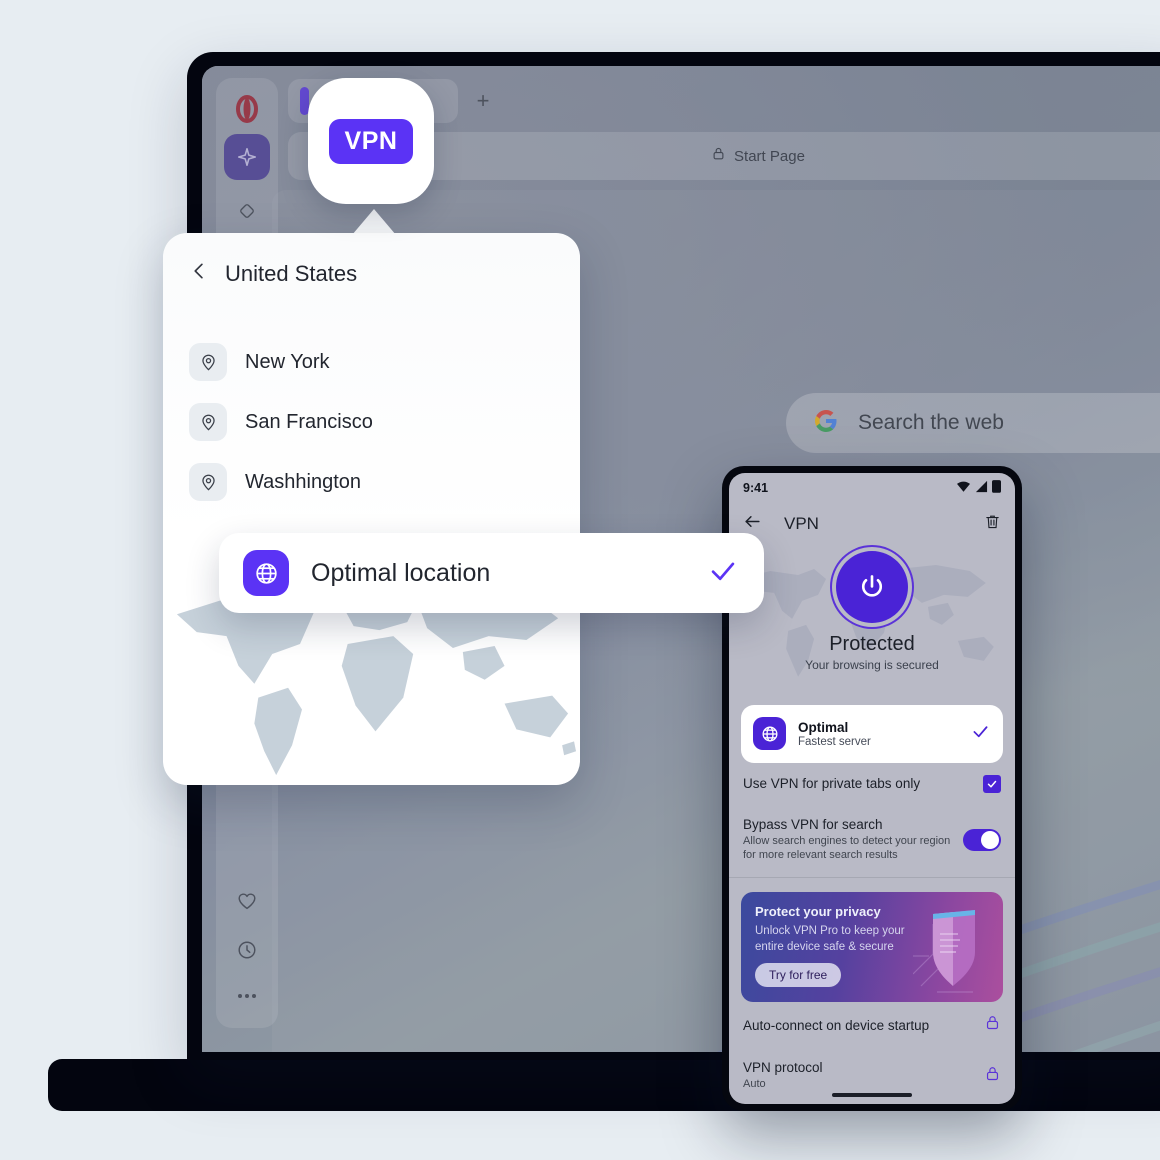  What do you see at coordinates (798, 975) in the screenshot?
I see `try-for-free-button: Try for free` at bounding box center [798, 975].